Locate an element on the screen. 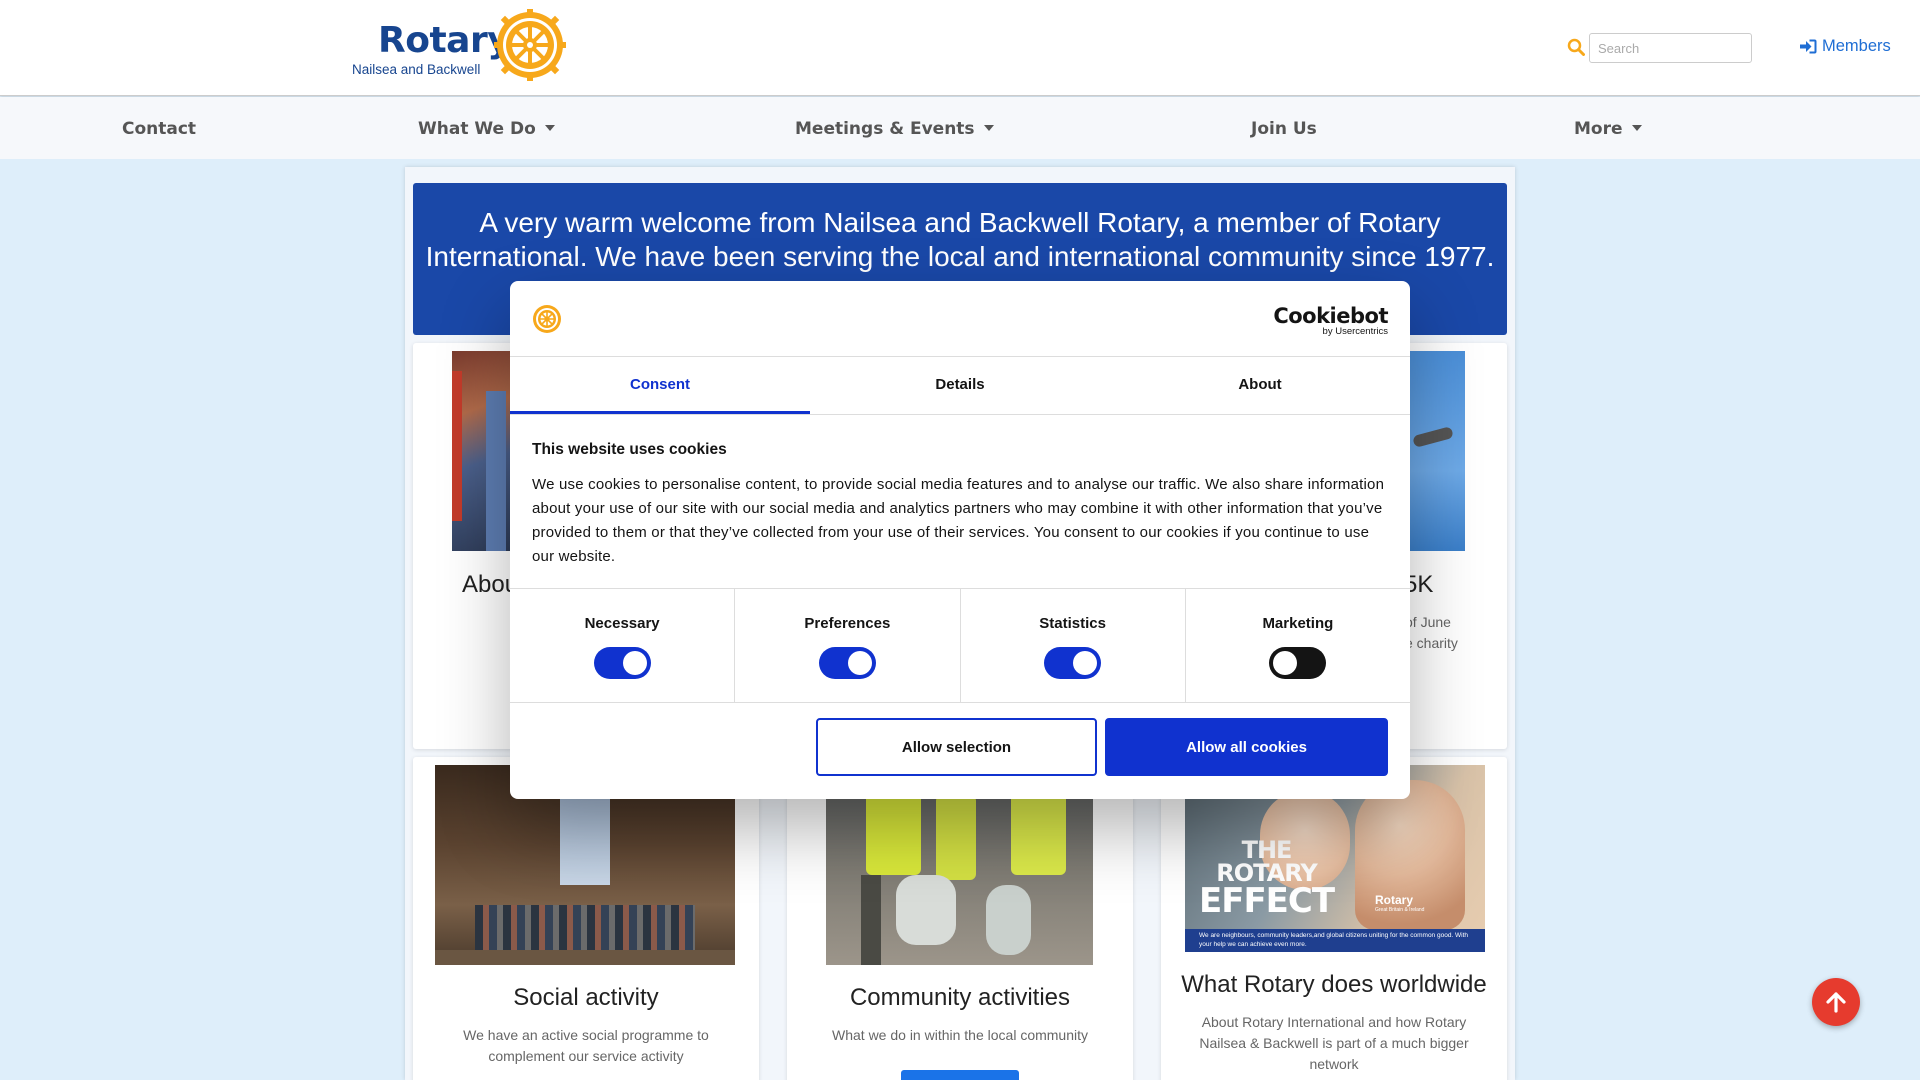 Image resolution: width=1920 pixels, height=1080 pixels. community-activities-text: What we do in within the local community is located at coordinates (960, 1035).